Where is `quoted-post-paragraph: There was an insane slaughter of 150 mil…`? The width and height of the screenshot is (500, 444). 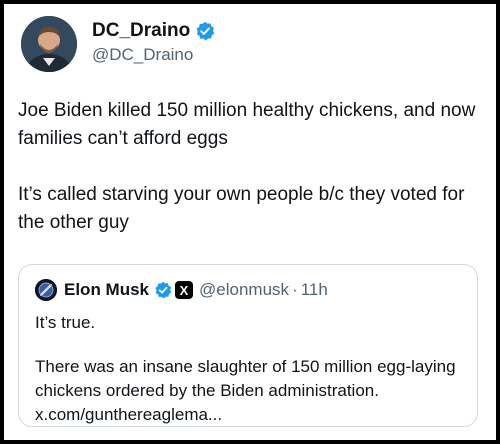 quoted-post-paragraph: There was an insane slaughter of 150 mil… is located at coordinates (245, 378).